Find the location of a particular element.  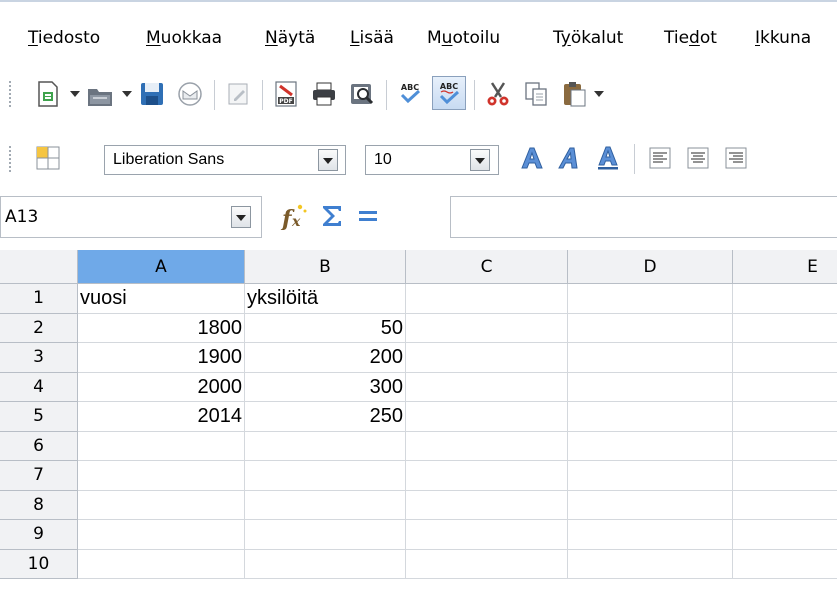

row-header: 9 is located at coordinates (39, 535).